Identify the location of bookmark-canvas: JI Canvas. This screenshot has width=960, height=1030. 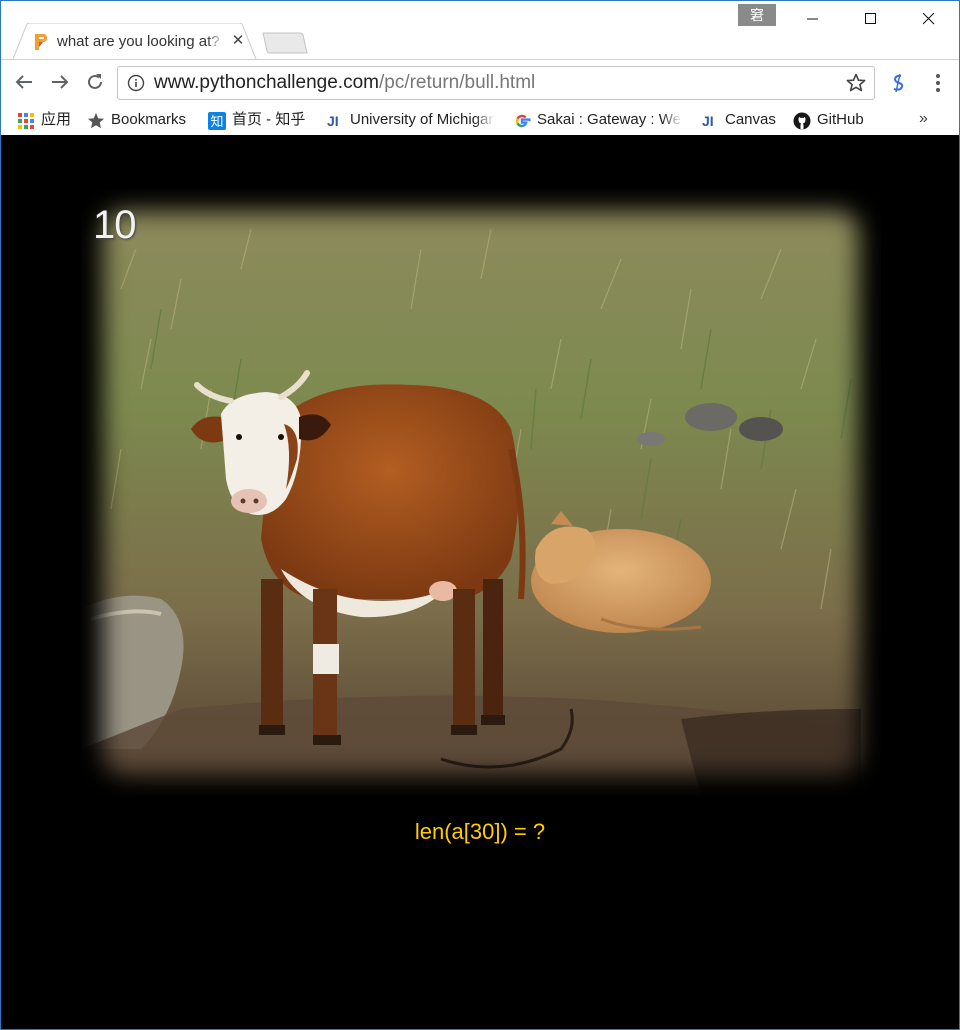
(741, 120).